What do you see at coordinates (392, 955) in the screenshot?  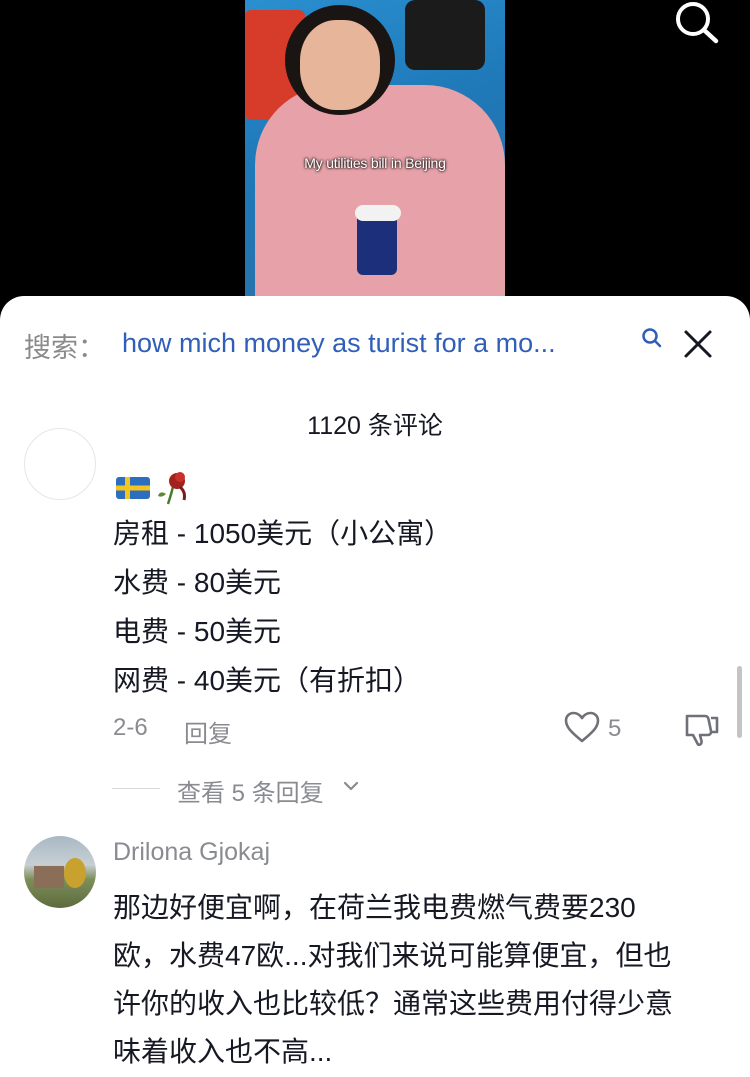 I see `comment-text-line: 欧，水费47欧...对我们来说可能算便宜，但也` at bounding box center [392, 955].